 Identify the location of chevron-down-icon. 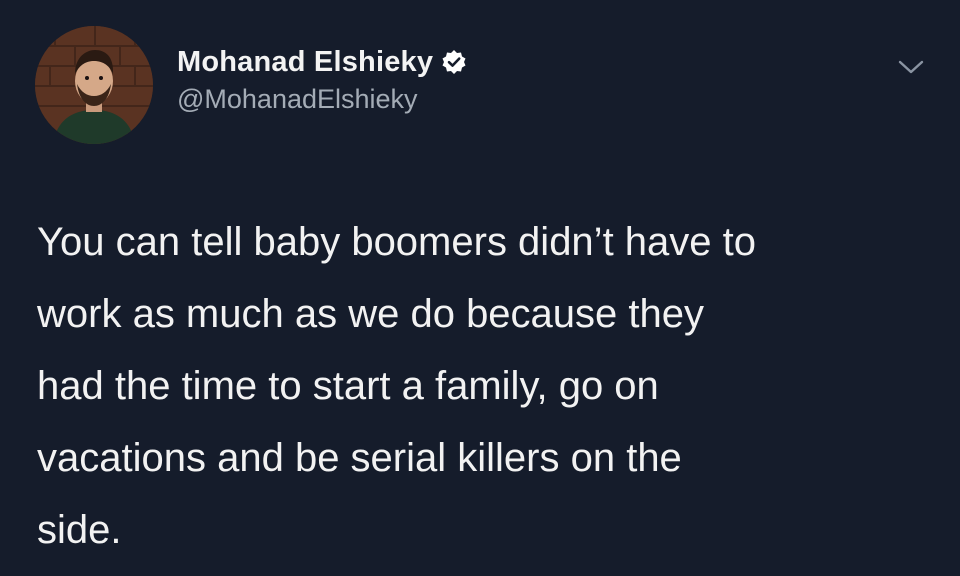
(911, 67).